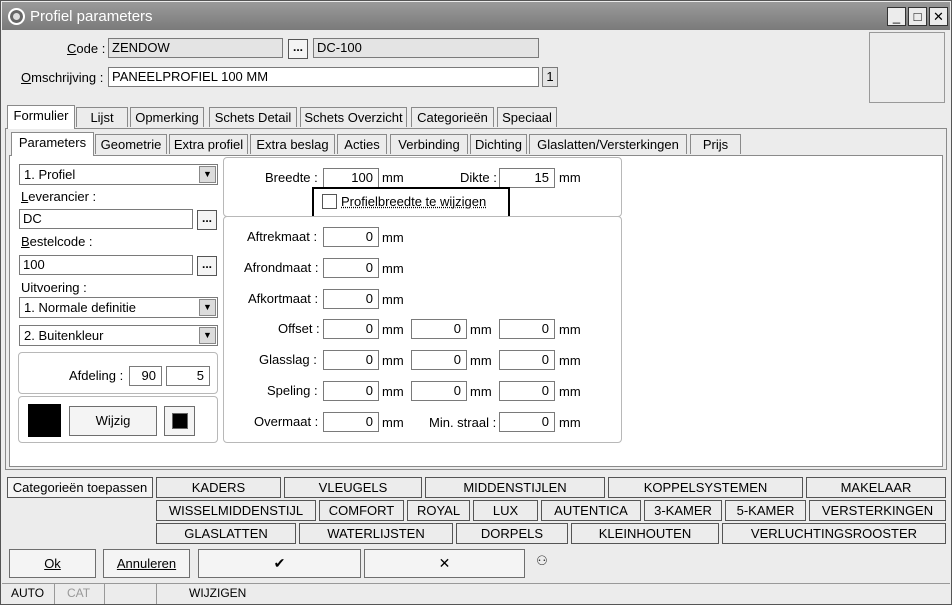  Describe the element at coordinates (550, 77) in the screenshot. I see `omschrijving-language-count: 1` at that location.